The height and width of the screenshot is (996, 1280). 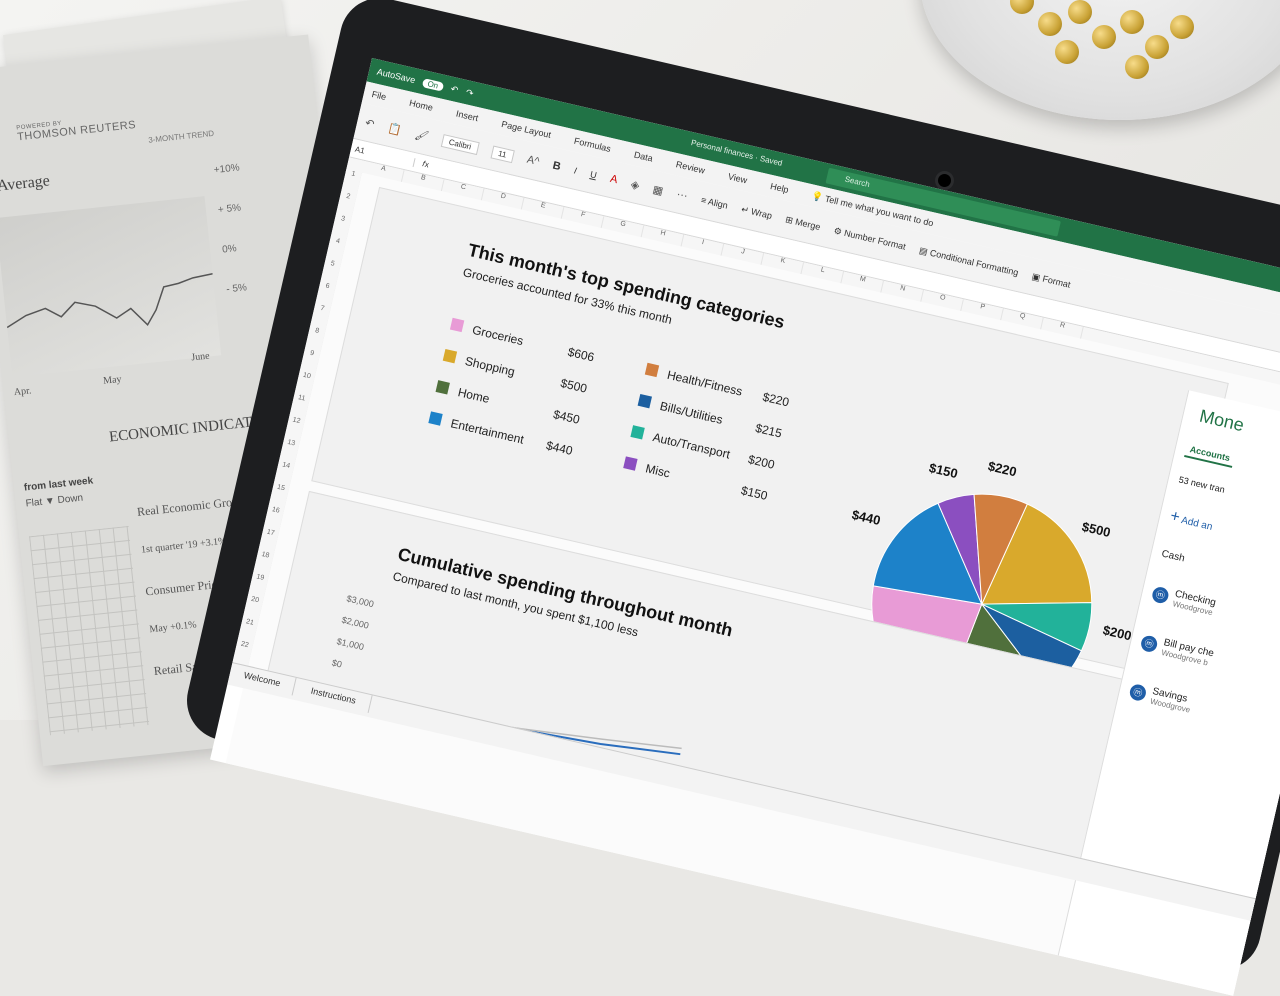 What do you see at coordinates (227, 169) in the screenshot?
I see `tick-label: +10%` at bounding box center [227, 169].